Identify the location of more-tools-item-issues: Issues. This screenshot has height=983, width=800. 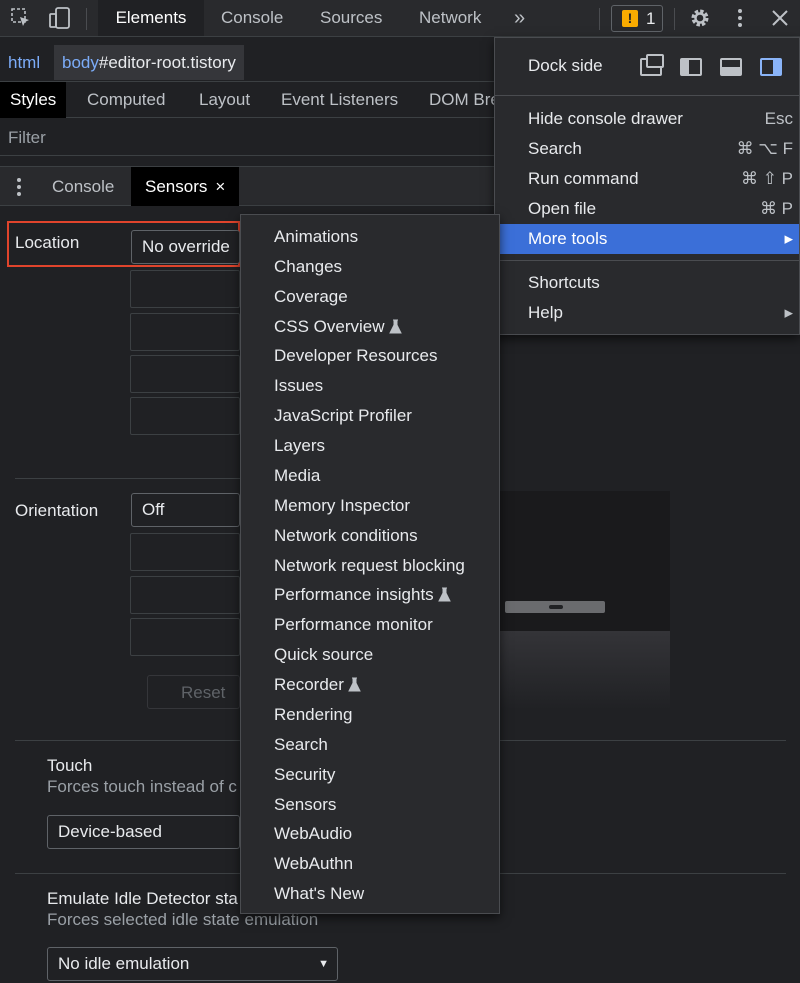
(298, 386).